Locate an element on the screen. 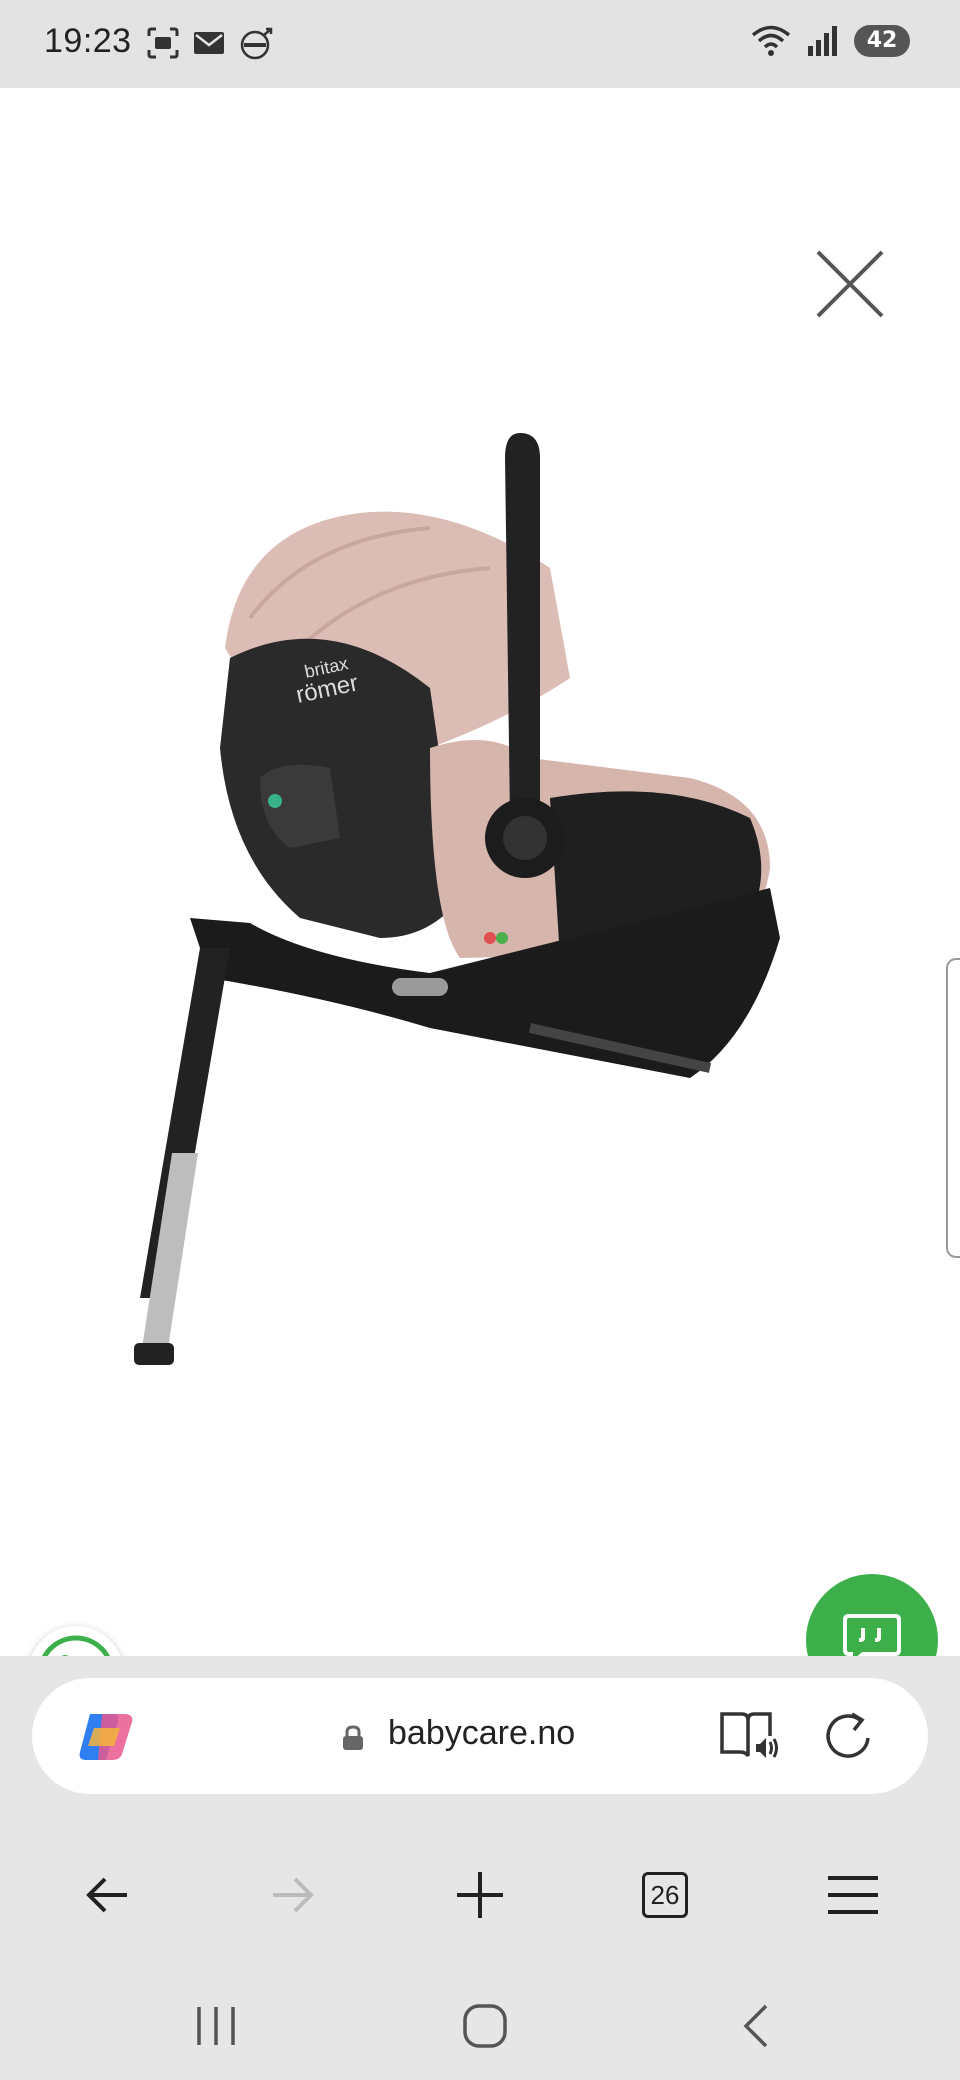  status-time: 19:23 is located at coordinates (88, 41).